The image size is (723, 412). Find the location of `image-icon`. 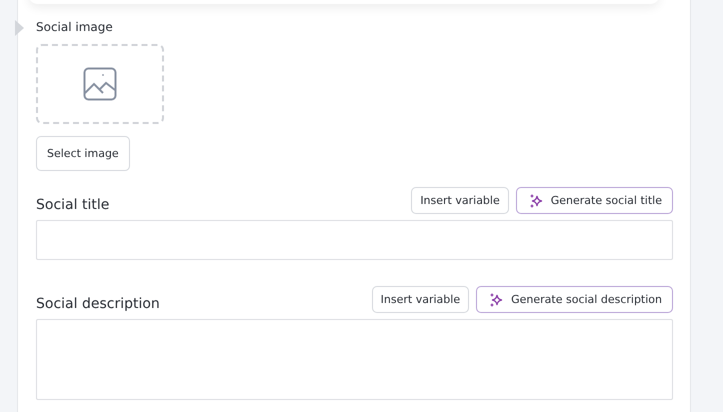

image-icon is located at coordinates (100, 84).